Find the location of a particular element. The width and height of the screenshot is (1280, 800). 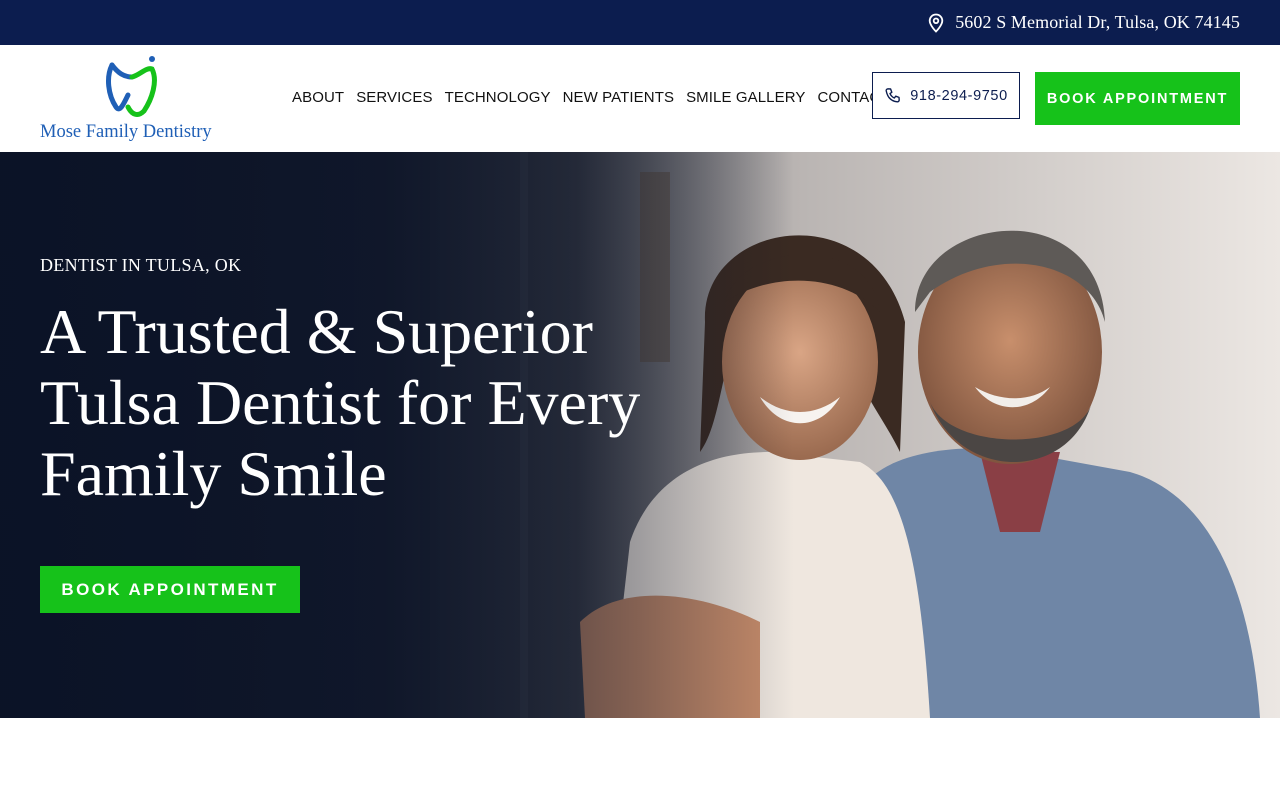

logo: Mose Family Dentistry is located at coordinates (130, 99).